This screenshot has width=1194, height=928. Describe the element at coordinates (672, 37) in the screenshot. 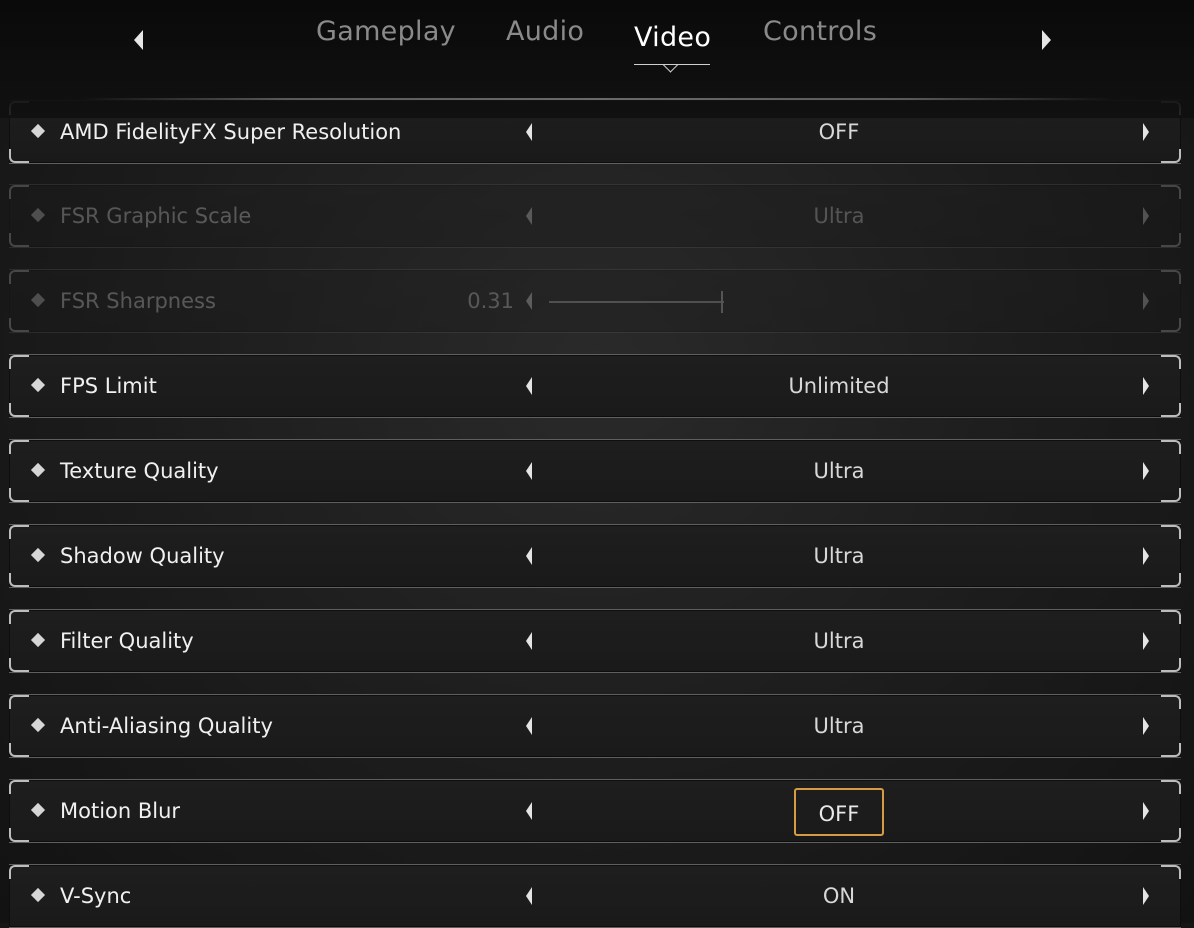

I see `tab-video: Video` at that location.